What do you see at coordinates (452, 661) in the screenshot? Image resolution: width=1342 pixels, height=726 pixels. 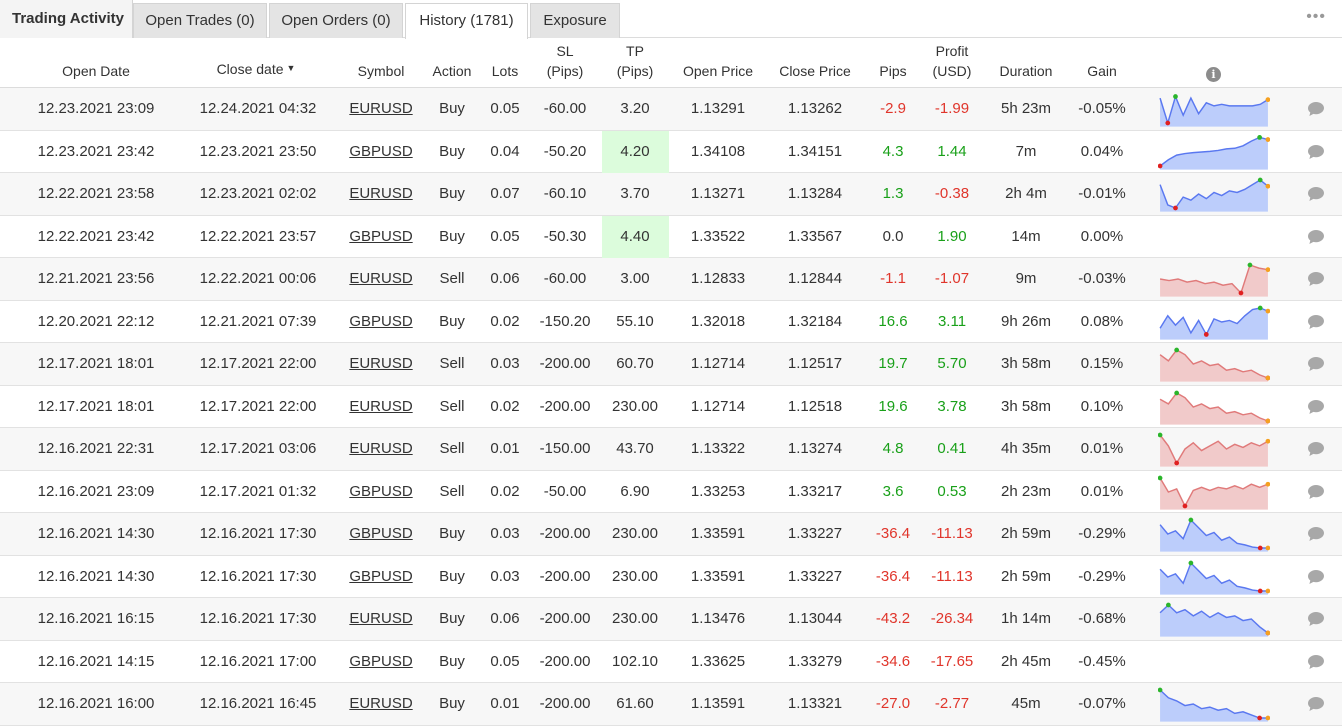 I see `cell-action: Buy` at bounding box center [452, 661].